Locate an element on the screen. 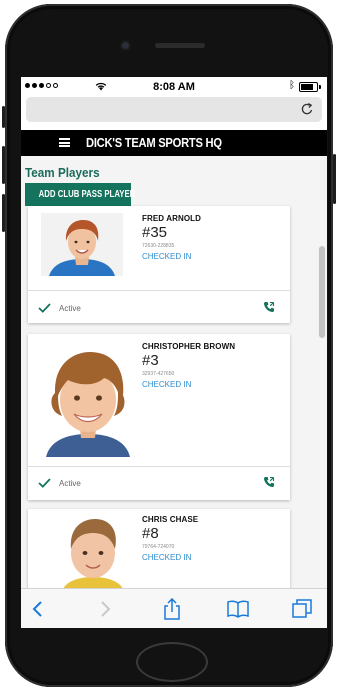 The width and height of the screenshot is (338, 691). site-header: DICK'S TEAM SPORTS HQ is located at coordinates (174, 143).